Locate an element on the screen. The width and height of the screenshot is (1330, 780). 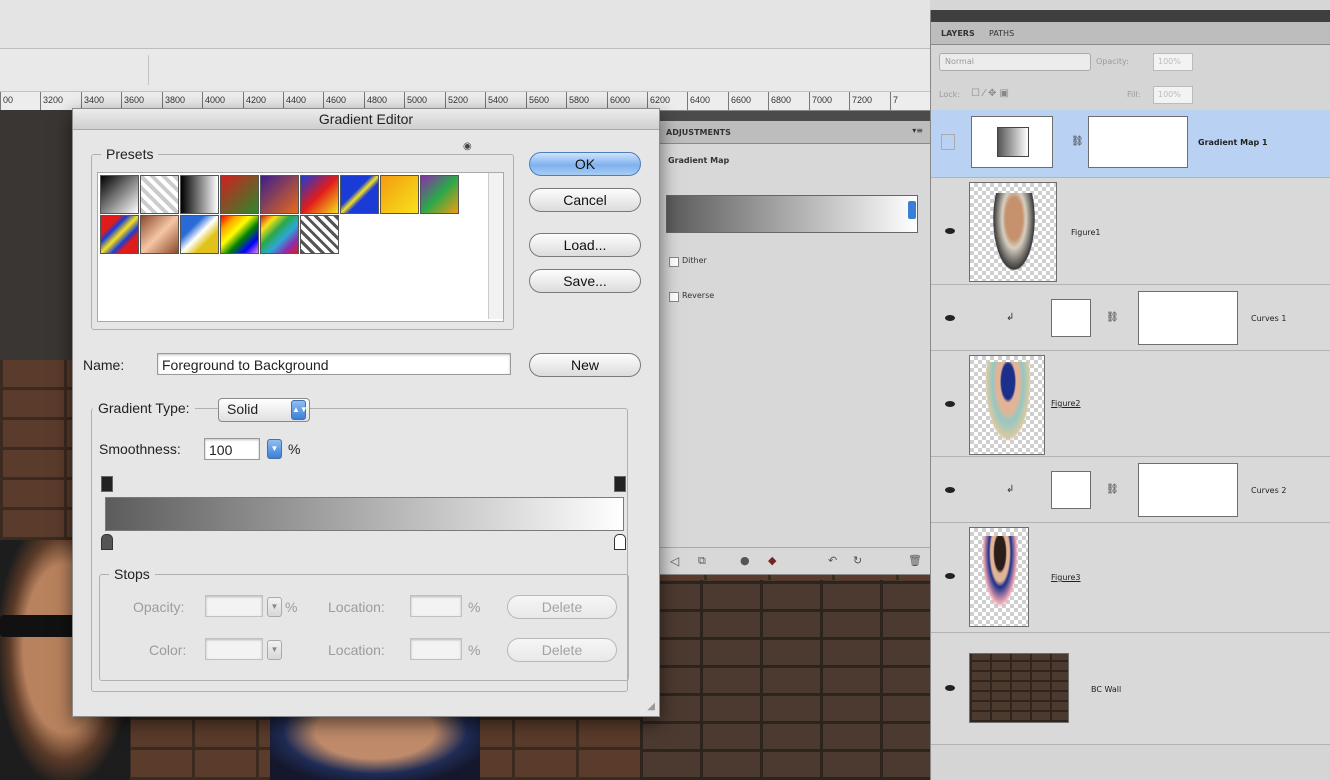
figure-woman-photo is located at coordinates (375, 745).